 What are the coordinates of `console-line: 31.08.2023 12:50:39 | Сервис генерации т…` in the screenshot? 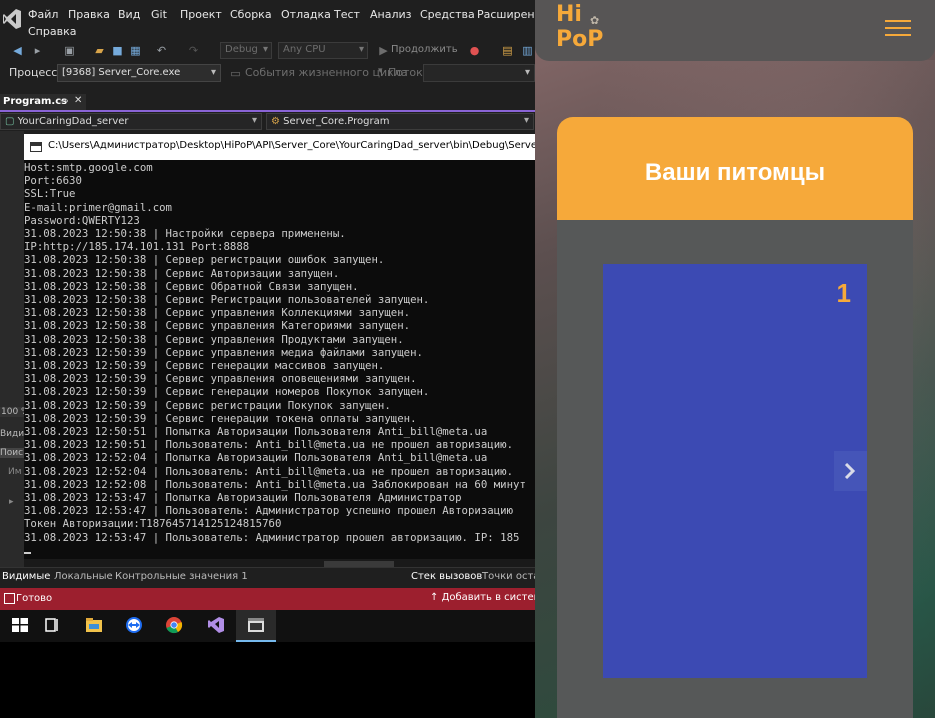 It's located at (220, 418).